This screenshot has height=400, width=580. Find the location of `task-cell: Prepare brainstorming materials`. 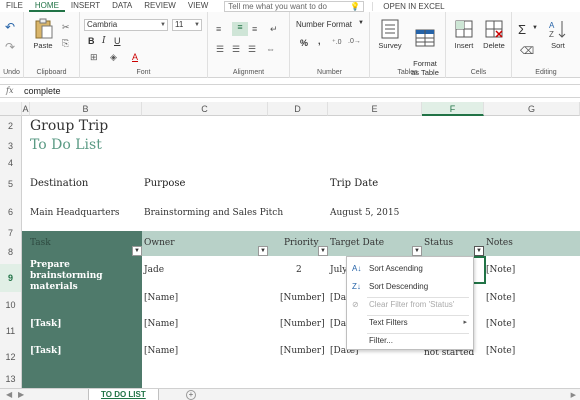

task-cell: Prepare brainstorming materials is located at coordinates (85, 276).